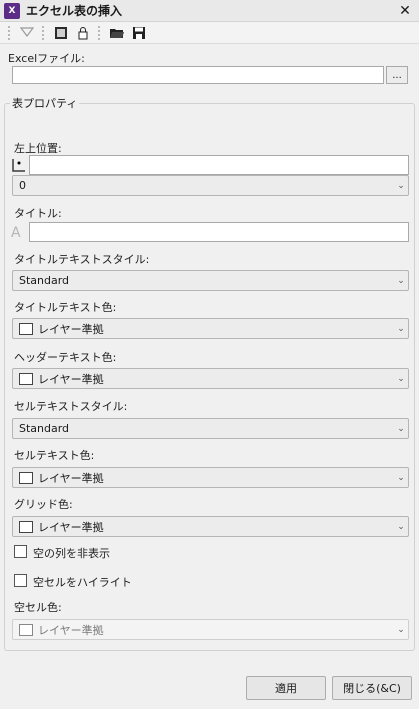 The width and height of the screenshot is (419, 709). I want to click on open-folder-icon, so click(117, 33).